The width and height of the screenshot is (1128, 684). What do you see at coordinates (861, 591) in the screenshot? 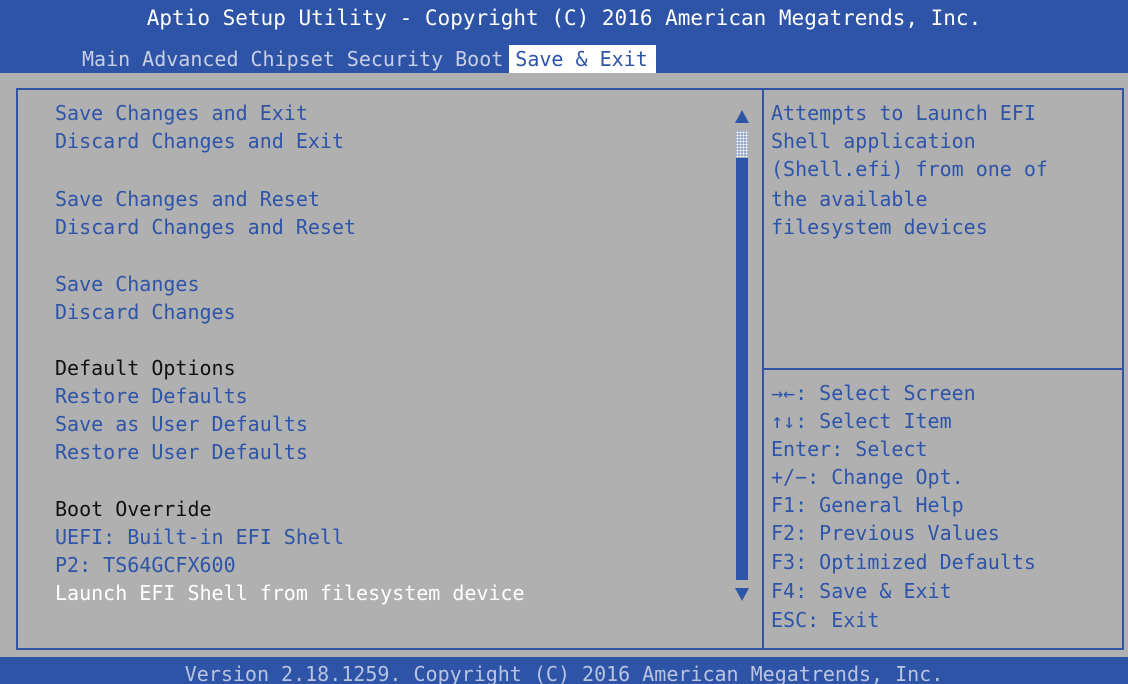
I see `key-help-f4: F4: Save & Exit` at bounding box center [861, 591].